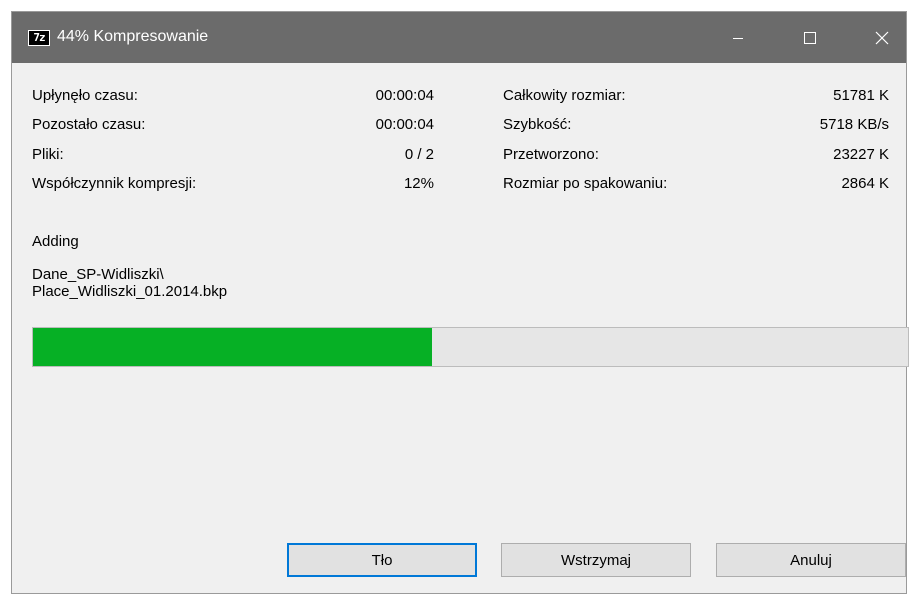 This screenshot has width=918, height=594. Describe the element at coordinates (564, 95) in the screenshot. I see `total-size-label: Całkowity rozmiar:` at that location.